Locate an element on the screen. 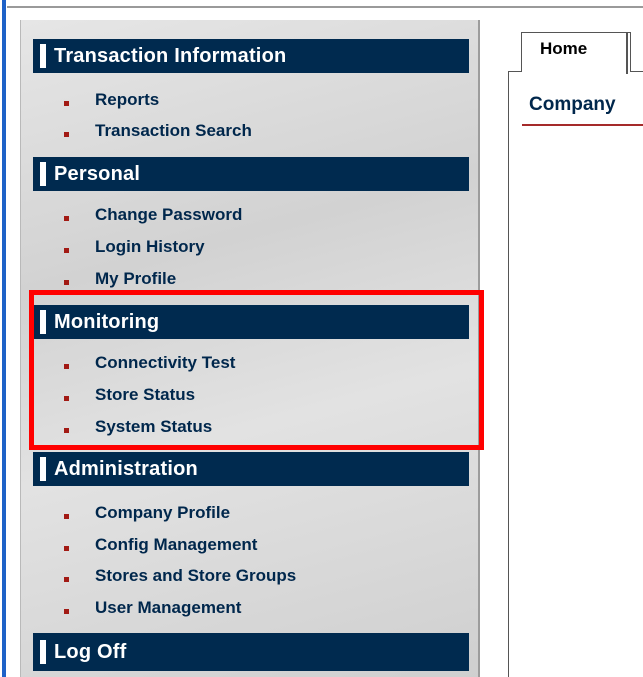  nav-item-label: Stores and Store Groups is located at coordinates (196, 575).